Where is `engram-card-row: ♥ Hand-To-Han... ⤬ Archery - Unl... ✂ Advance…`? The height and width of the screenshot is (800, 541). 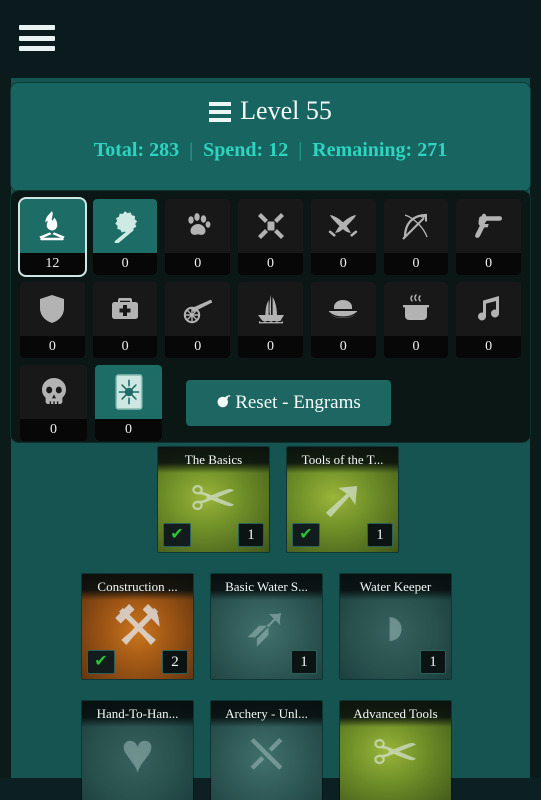
engram-card-row: ♥ Hand-To-Han... ⤬ Archery - Unl... ✂ Advance… is located at coordinates (270, 750).